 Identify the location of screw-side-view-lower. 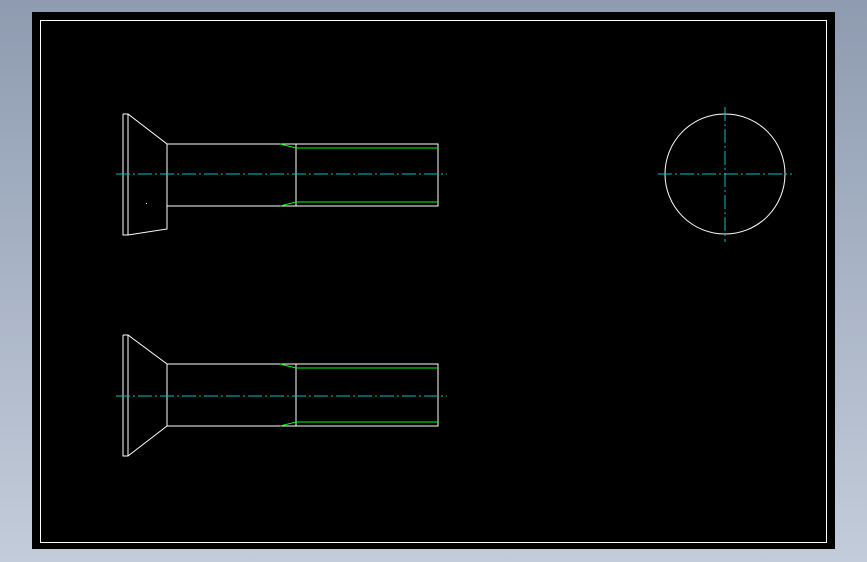
(281, 395).